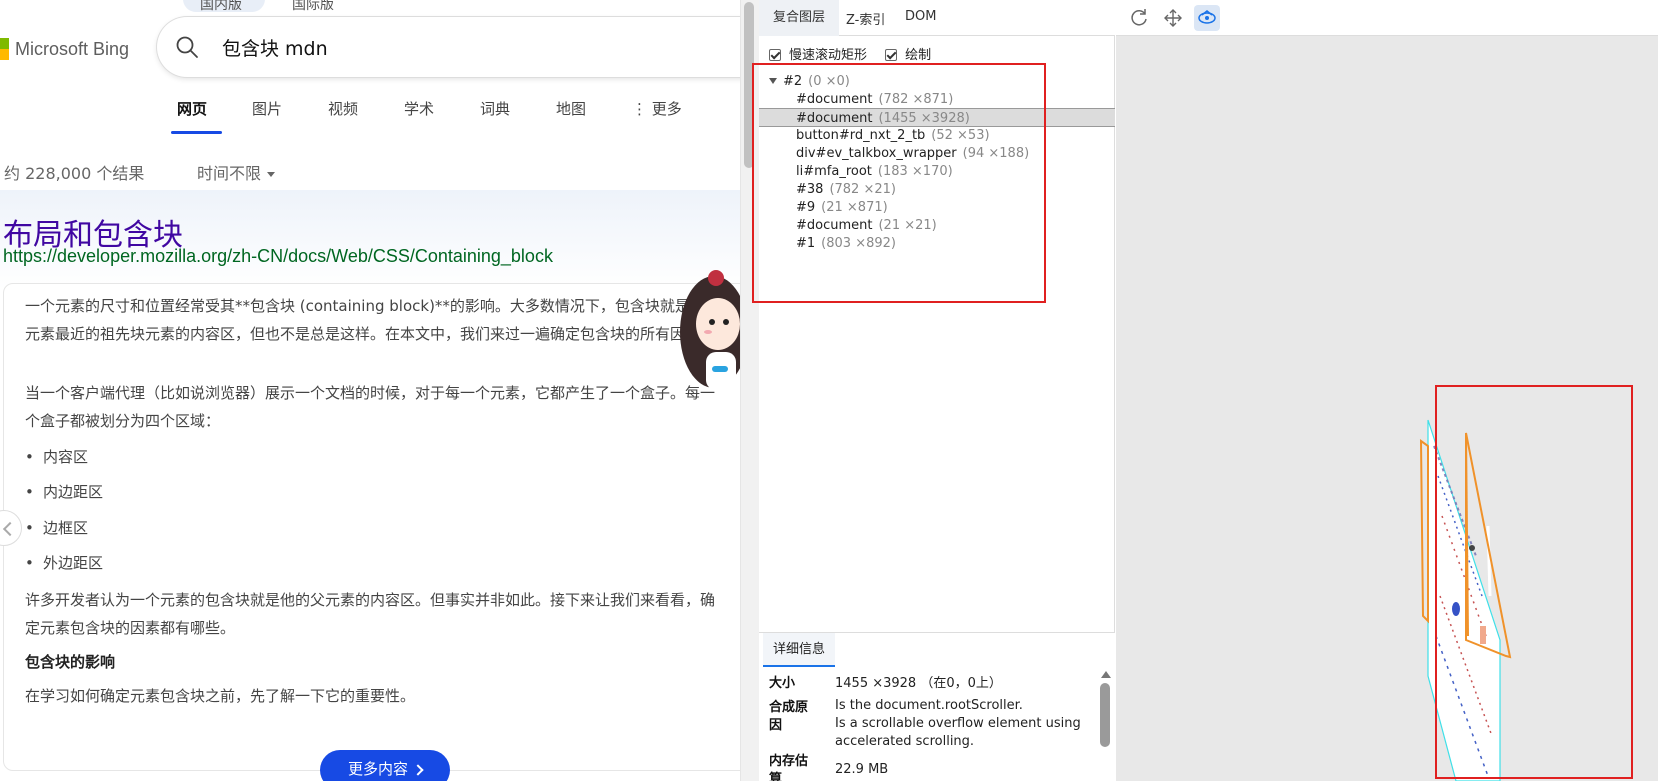 The width and height of the screenshot is (1658, 781). I want to click on list-item: 边框区, so click(56, 527).